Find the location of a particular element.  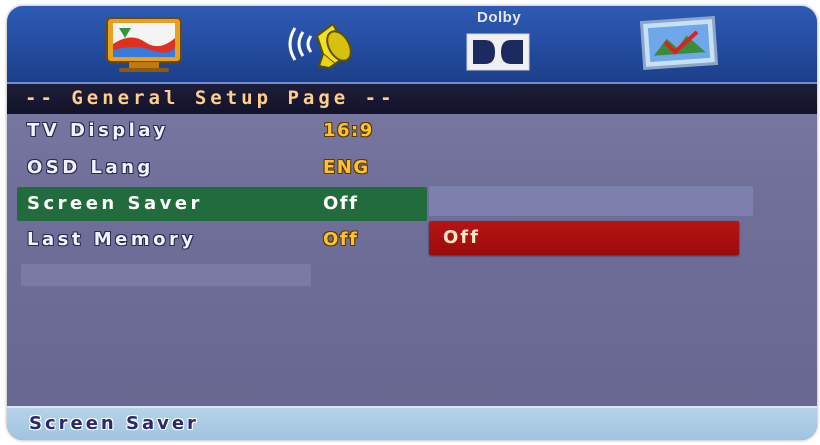

page-title: -- General Setup Page -- is located at coordinates (210, 98).